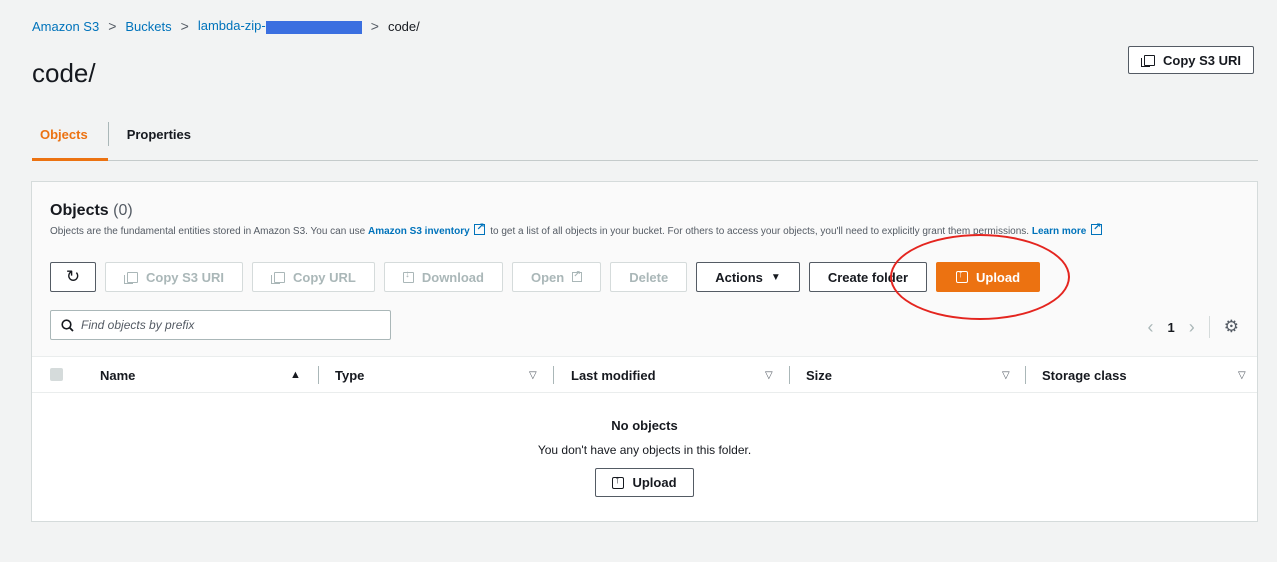 The width and height of the screenshot is (1277, 562). I want to click on copy-s3-uri-button: Copy S3 URI, so click(174, 277).